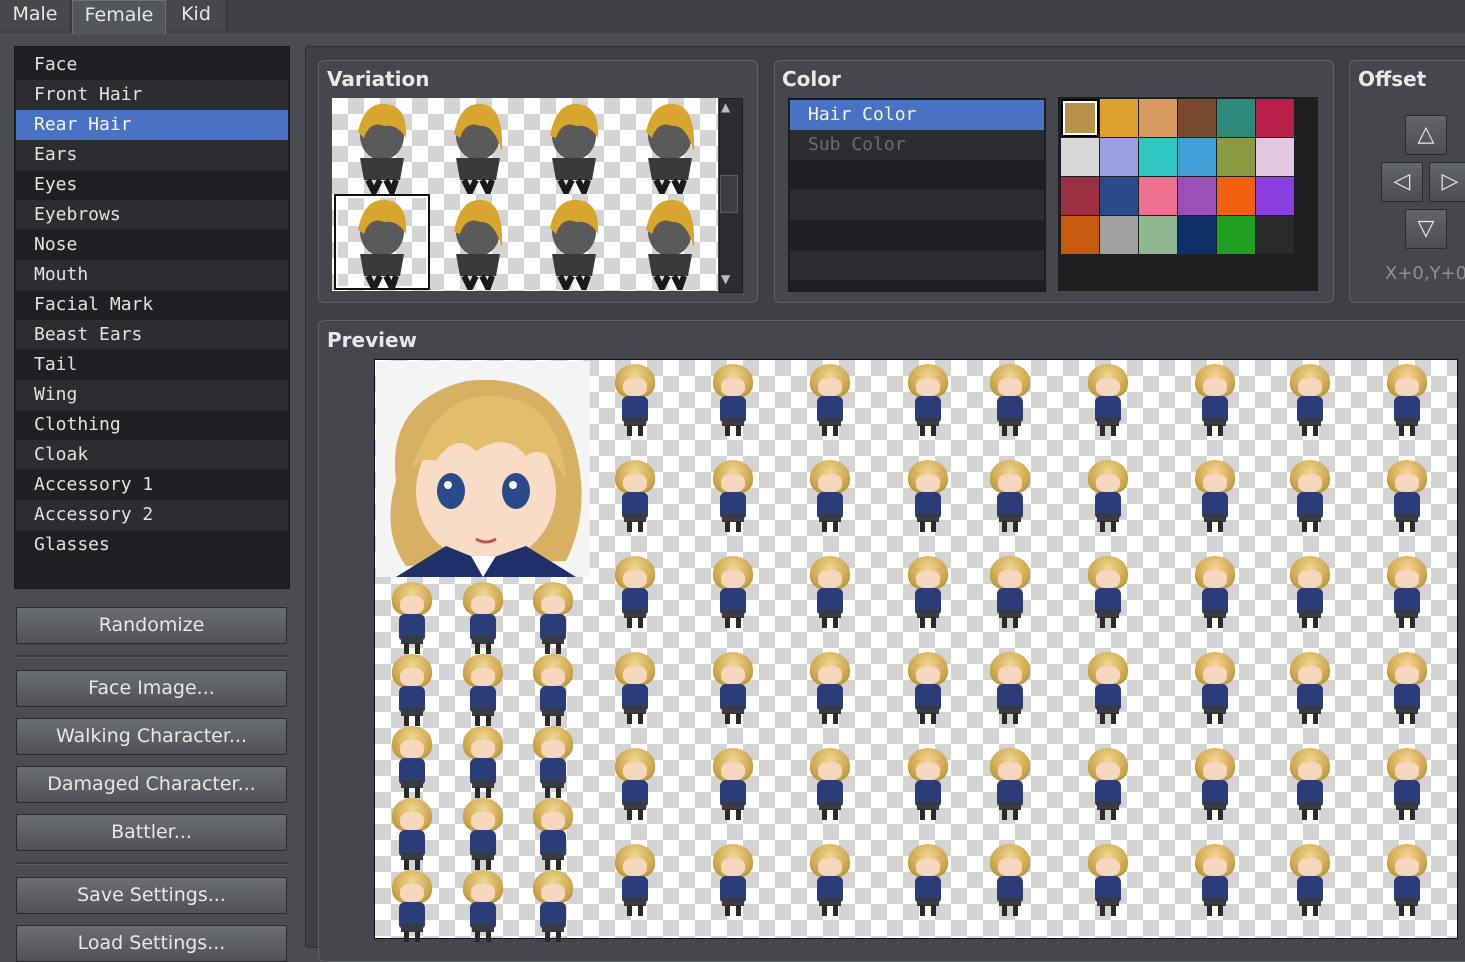  What do you see at coordinates (1447, 182) in the screenshot?
I see `offset-right-button: ▷` at bounding box center [1447, 182].